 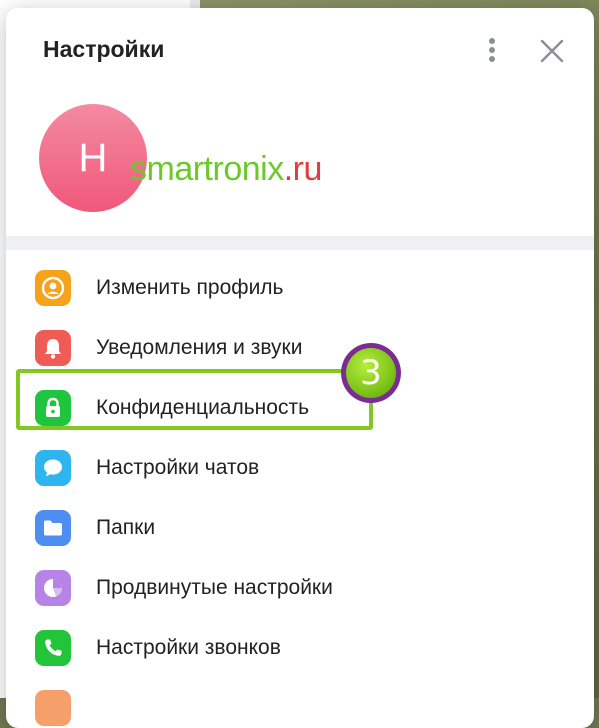 What do you see at coordinates (53, 408) in the screenshot?
I see `lock-icon` at bounding box center [53, 408].